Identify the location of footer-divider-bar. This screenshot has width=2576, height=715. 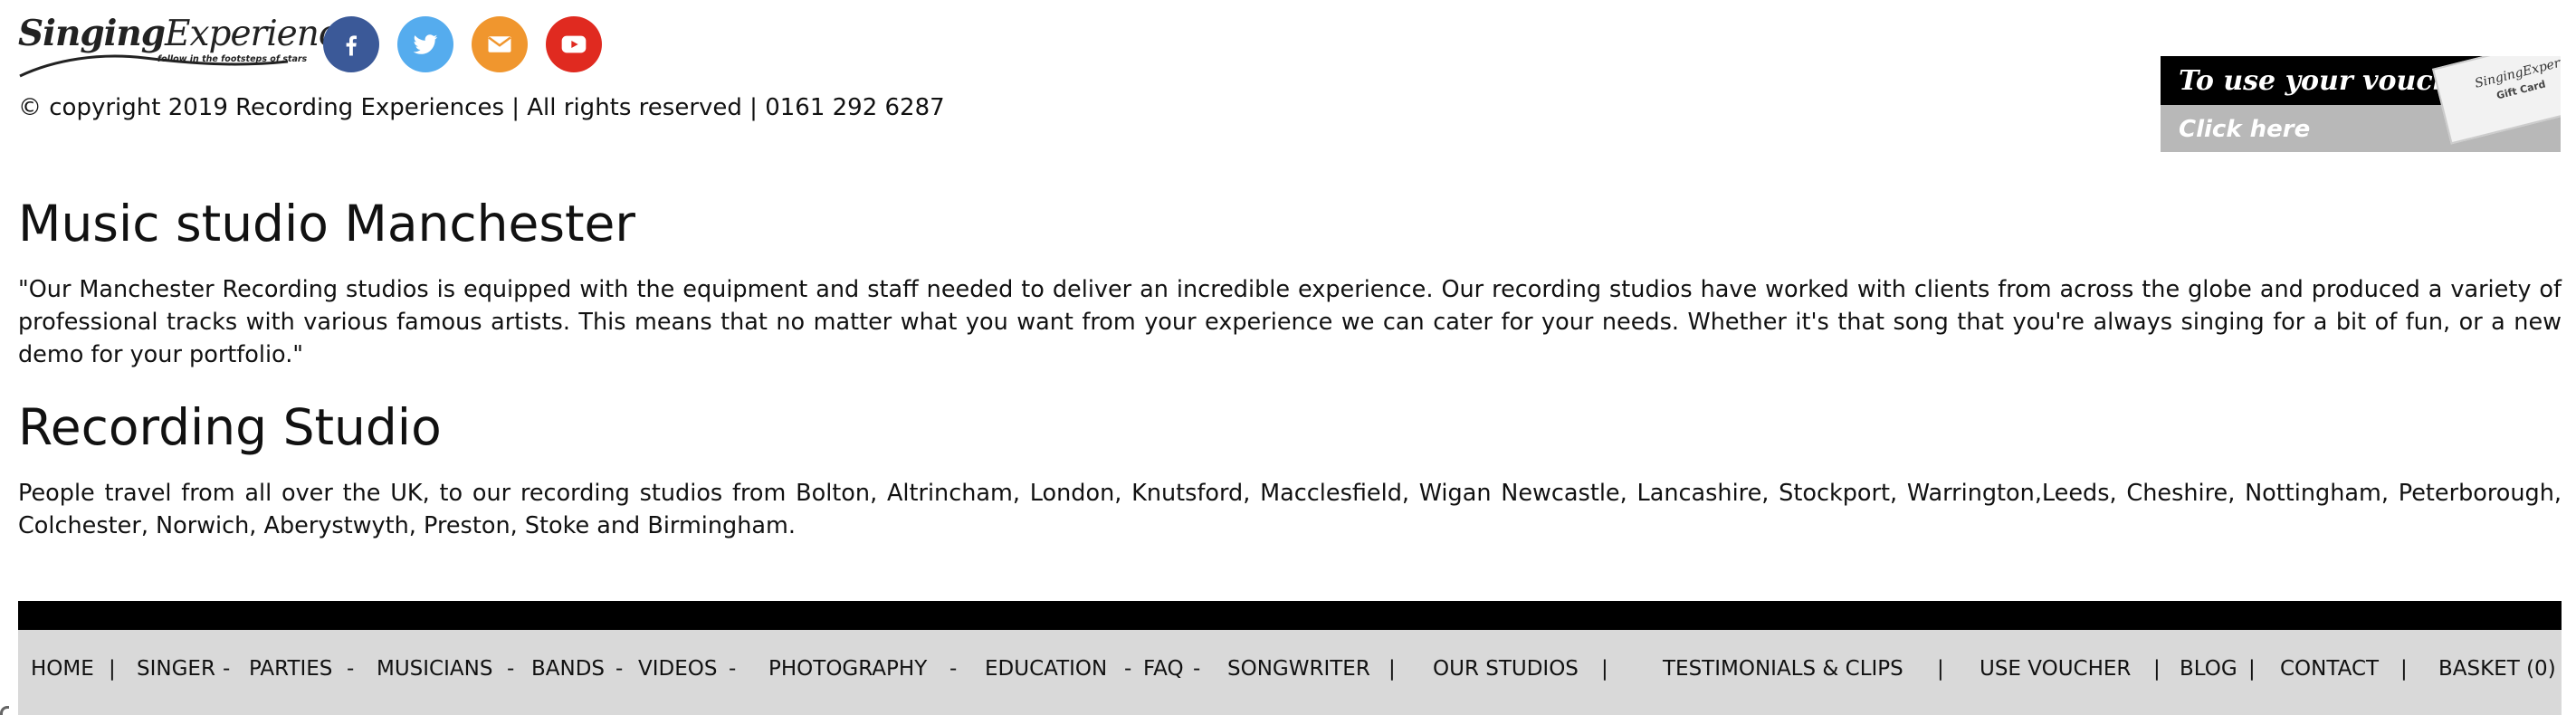
(1290, 615).